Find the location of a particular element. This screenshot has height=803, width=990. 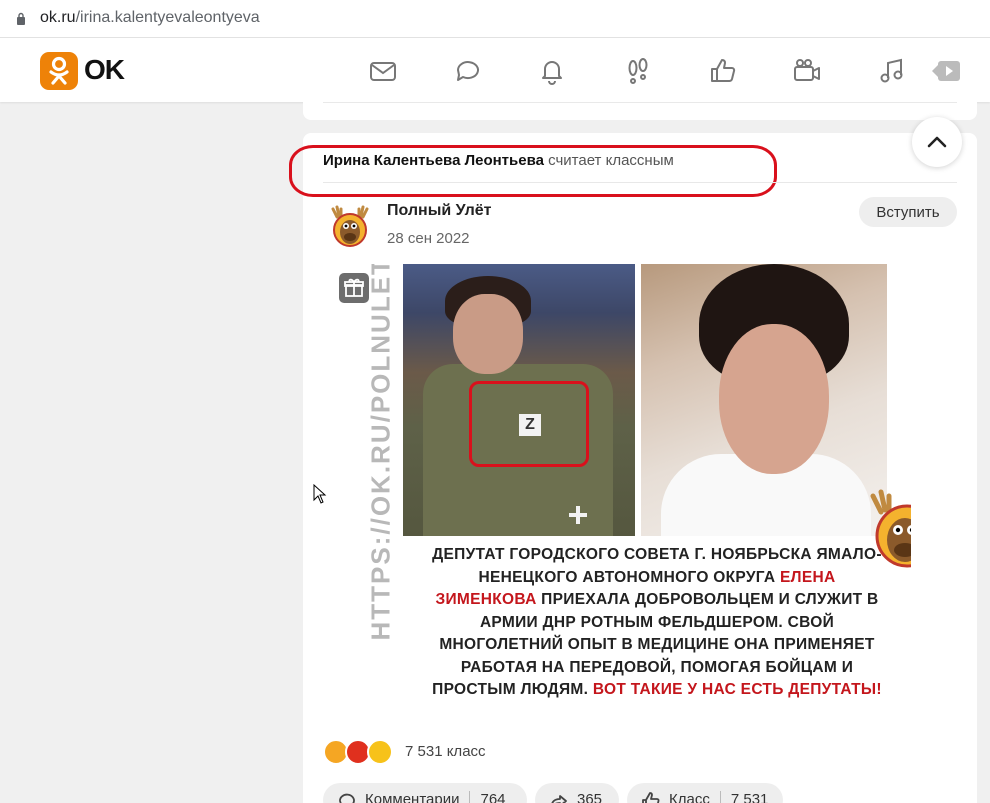

divider is located at coordinates (640, 182).